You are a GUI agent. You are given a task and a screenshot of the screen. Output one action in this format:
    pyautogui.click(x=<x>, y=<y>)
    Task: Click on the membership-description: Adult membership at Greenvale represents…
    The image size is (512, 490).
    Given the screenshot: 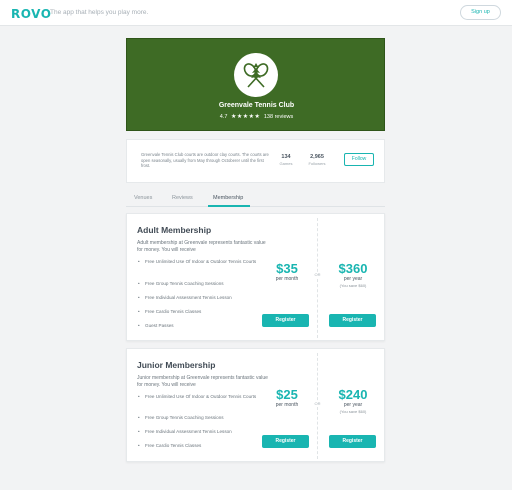 What is the action you would take?
    pyautogui.click(x=201, y=246)
    